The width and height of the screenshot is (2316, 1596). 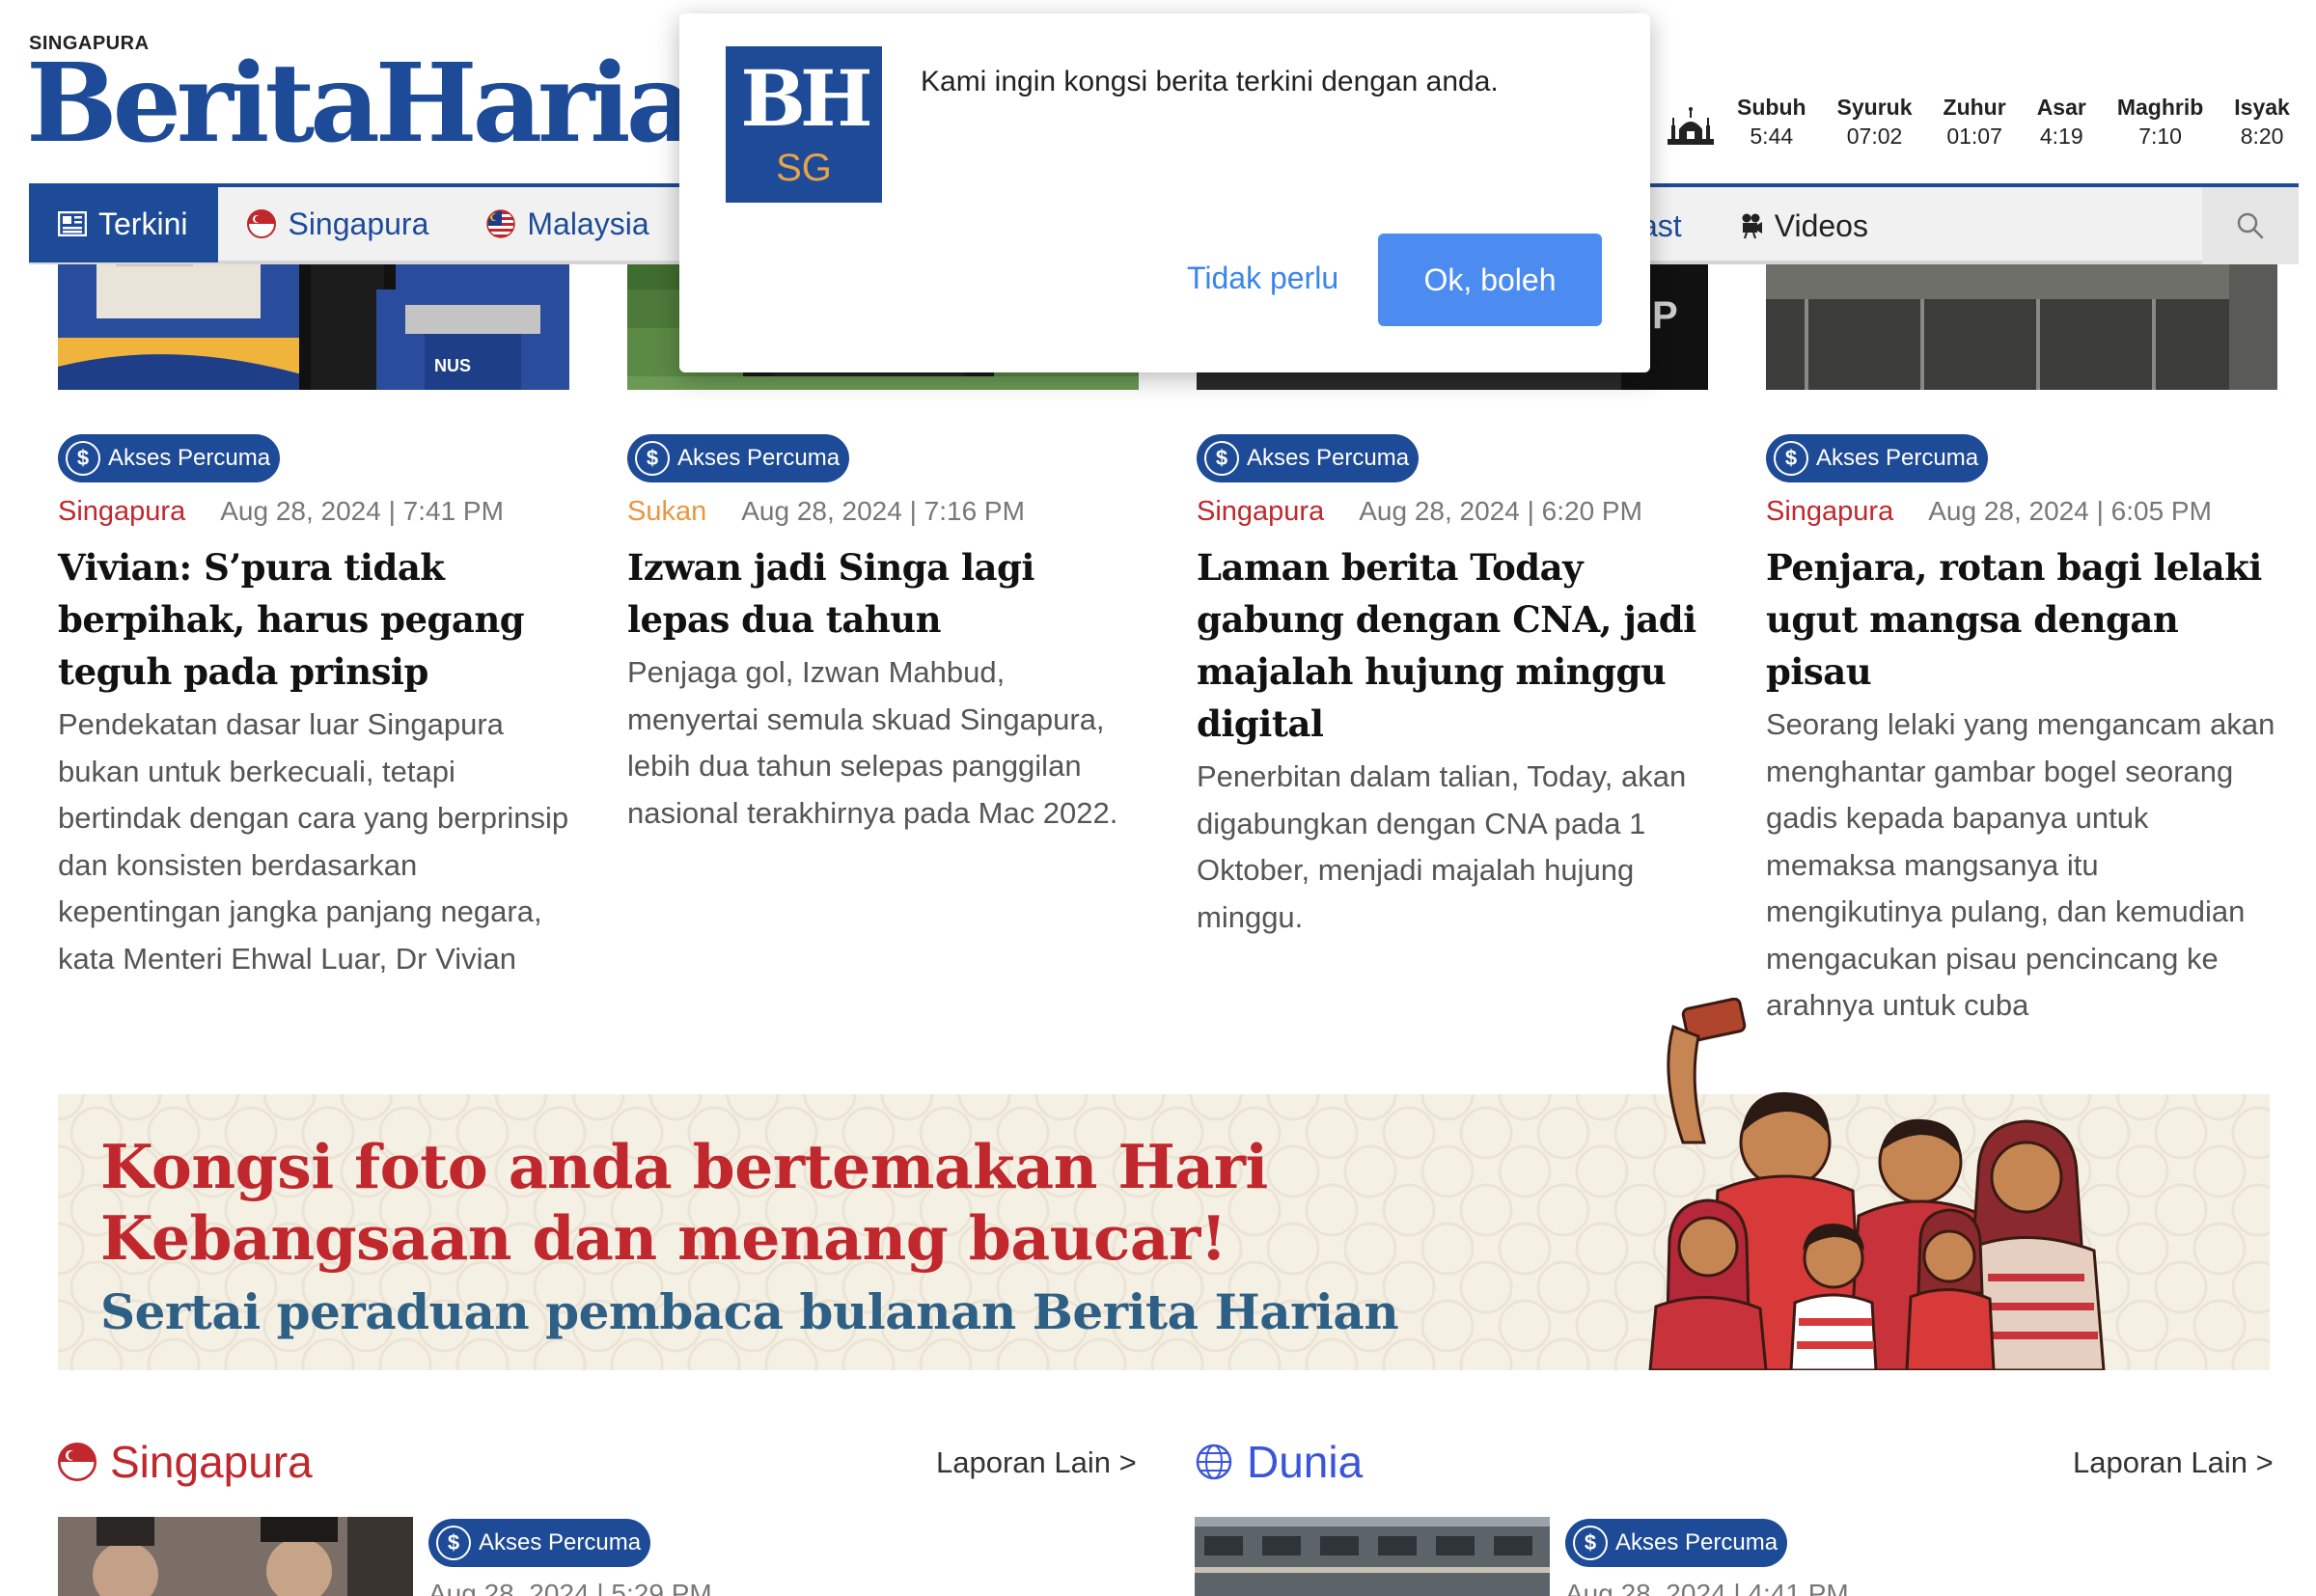 I want to click on search-icon, so click(x=2250, y=226).